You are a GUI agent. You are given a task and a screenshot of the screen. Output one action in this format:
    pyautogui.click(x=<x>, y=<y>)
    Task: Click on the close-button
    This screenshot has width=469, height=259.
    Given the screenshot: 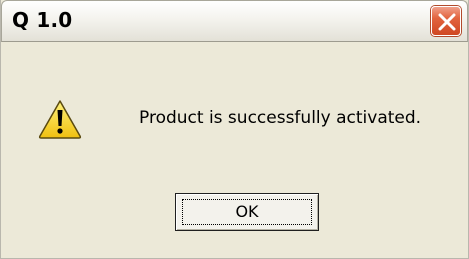 What is the action you would take?
    pyautogui.click(x=446, y=21)
    